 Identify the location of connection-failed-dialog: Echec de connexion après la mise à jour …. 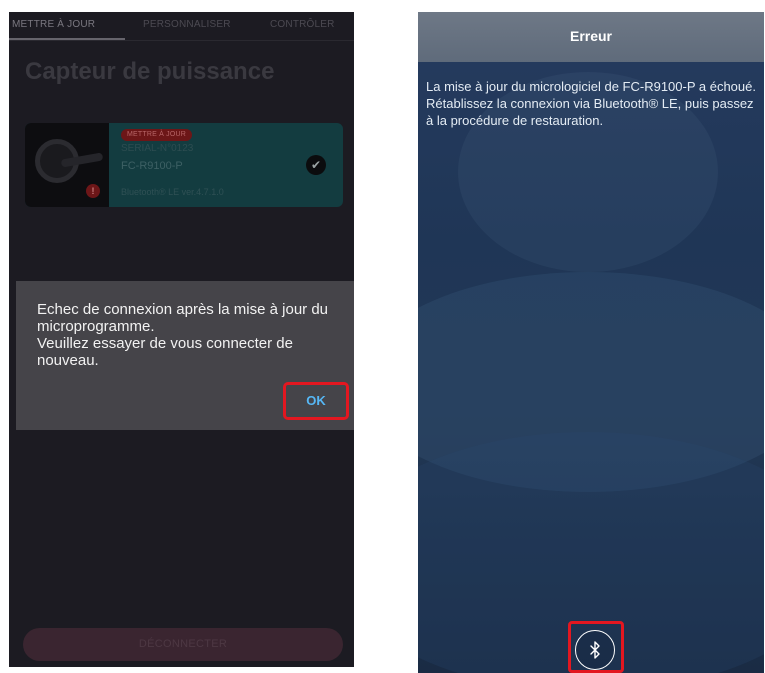
(185, 355).